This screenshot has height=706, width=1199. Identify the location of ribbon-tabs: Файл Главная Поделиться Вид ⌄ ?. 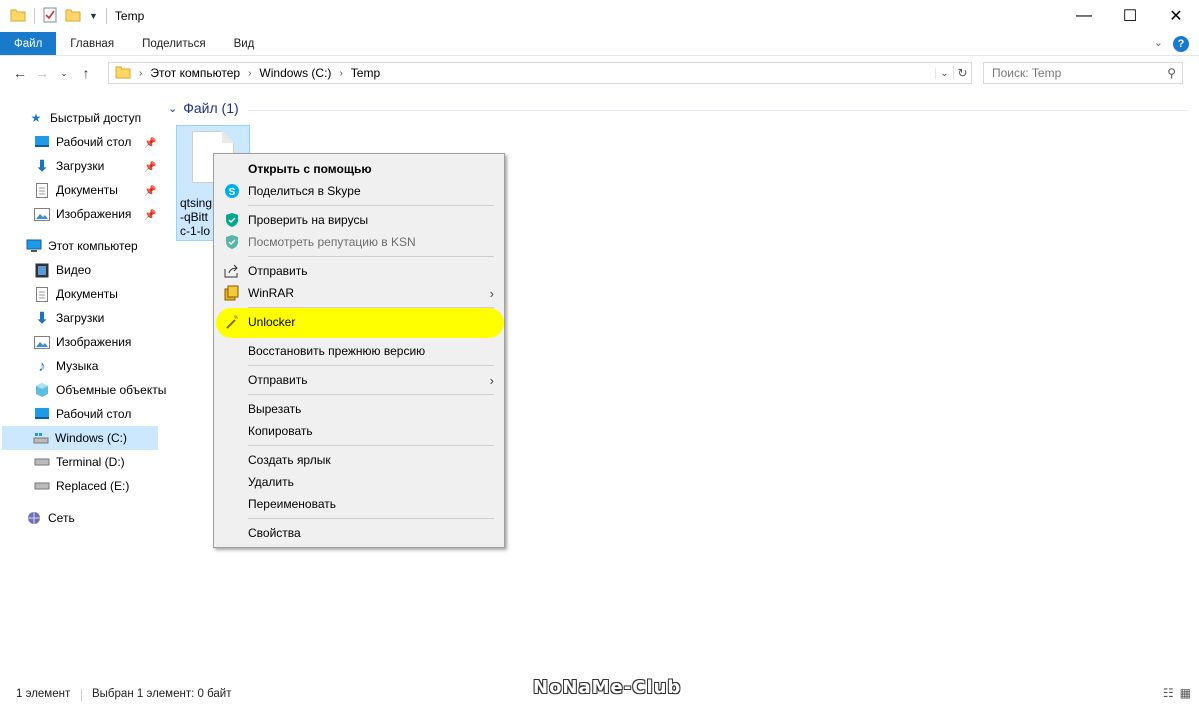
(599, 44).